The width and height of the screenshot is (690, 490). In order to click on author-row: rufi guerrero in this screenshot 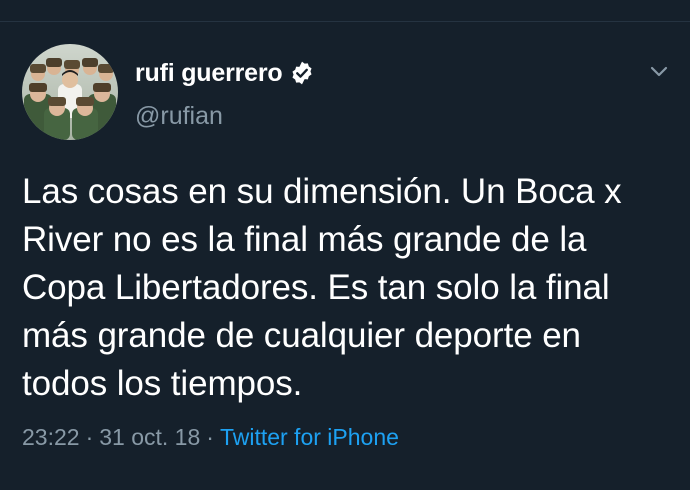, I will do `click(225, 73)`.